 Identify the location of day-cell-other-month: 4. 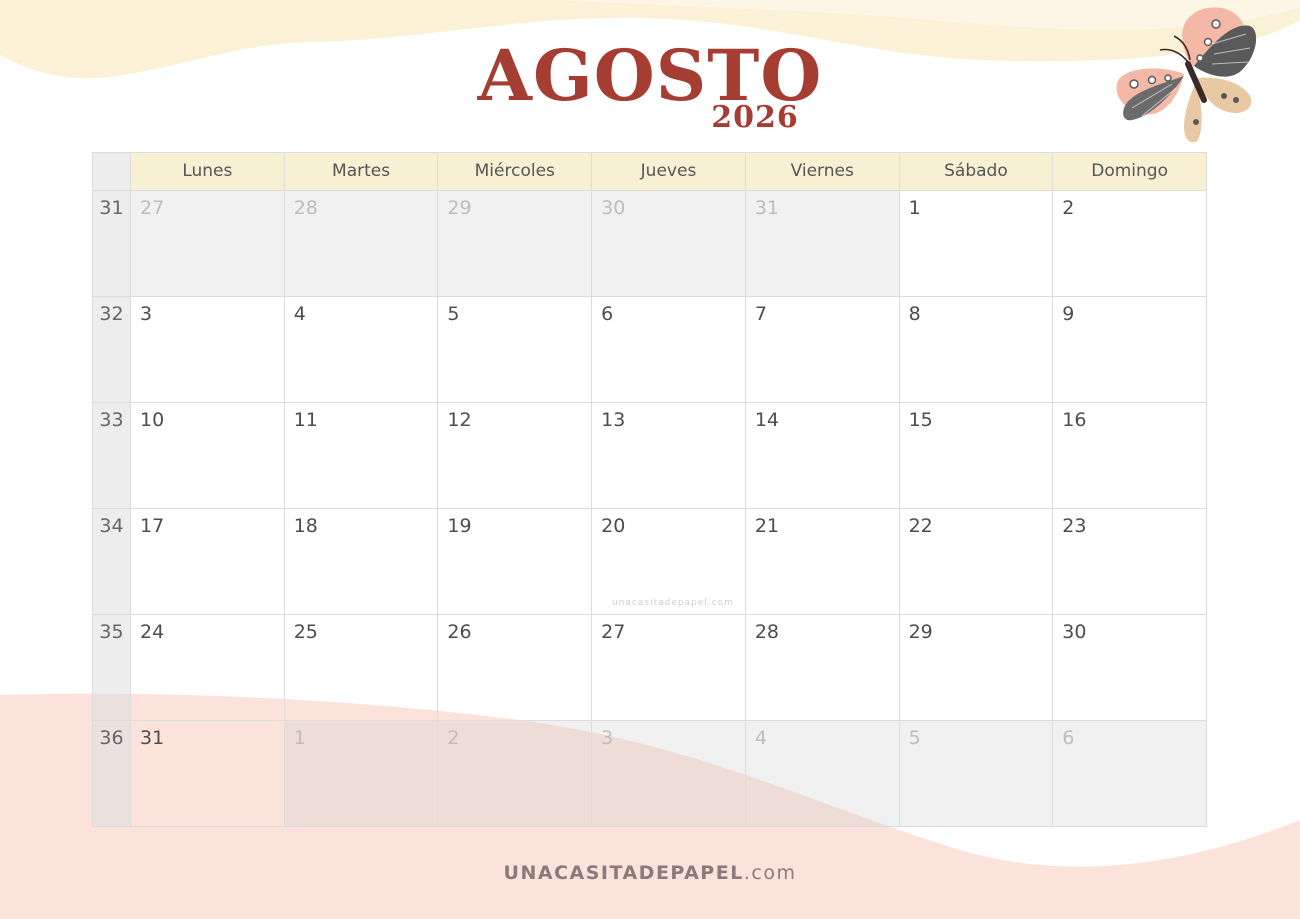
(822, 774).